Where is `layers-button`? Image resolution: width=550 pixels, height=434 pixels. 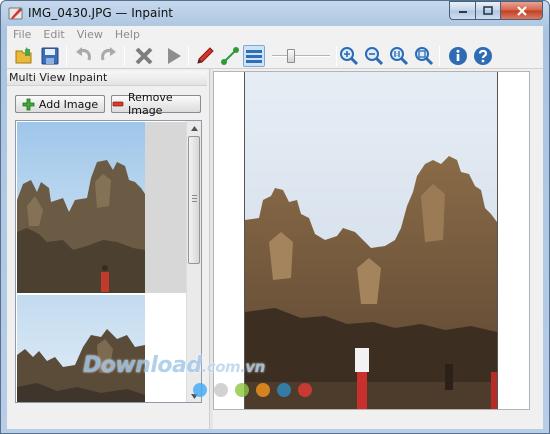
layers-button is located at coordinates (254, 56).